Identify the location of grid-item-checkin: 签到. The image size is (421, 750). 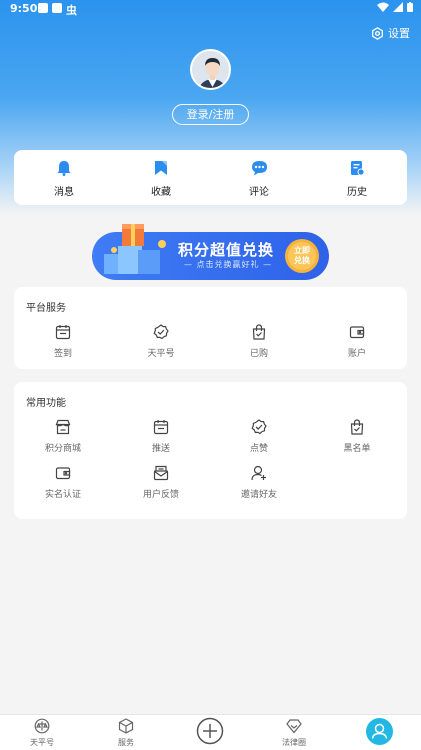
(63, 341).